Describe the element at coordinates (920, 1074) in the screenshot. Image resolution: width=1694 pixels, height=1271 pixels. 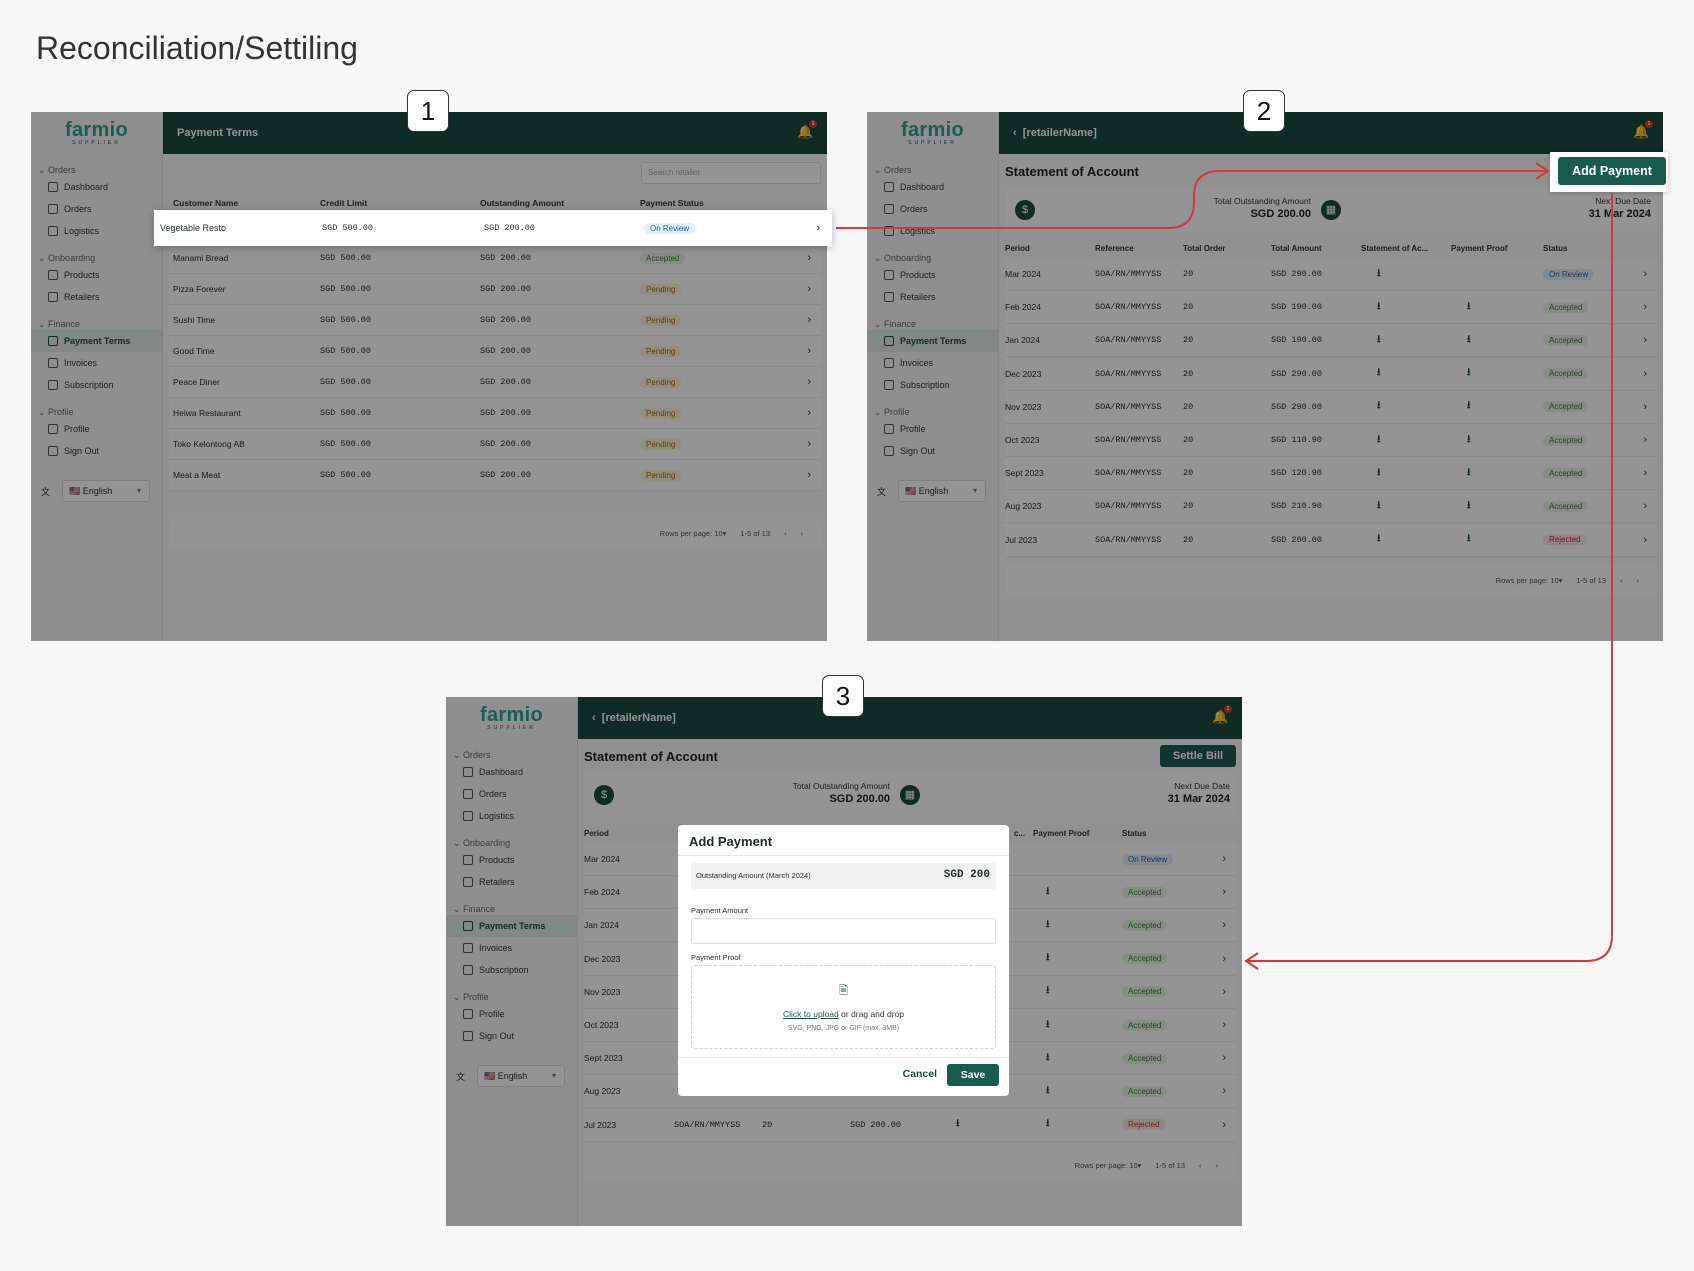
I see `cancel-button: Cancel` at that location.